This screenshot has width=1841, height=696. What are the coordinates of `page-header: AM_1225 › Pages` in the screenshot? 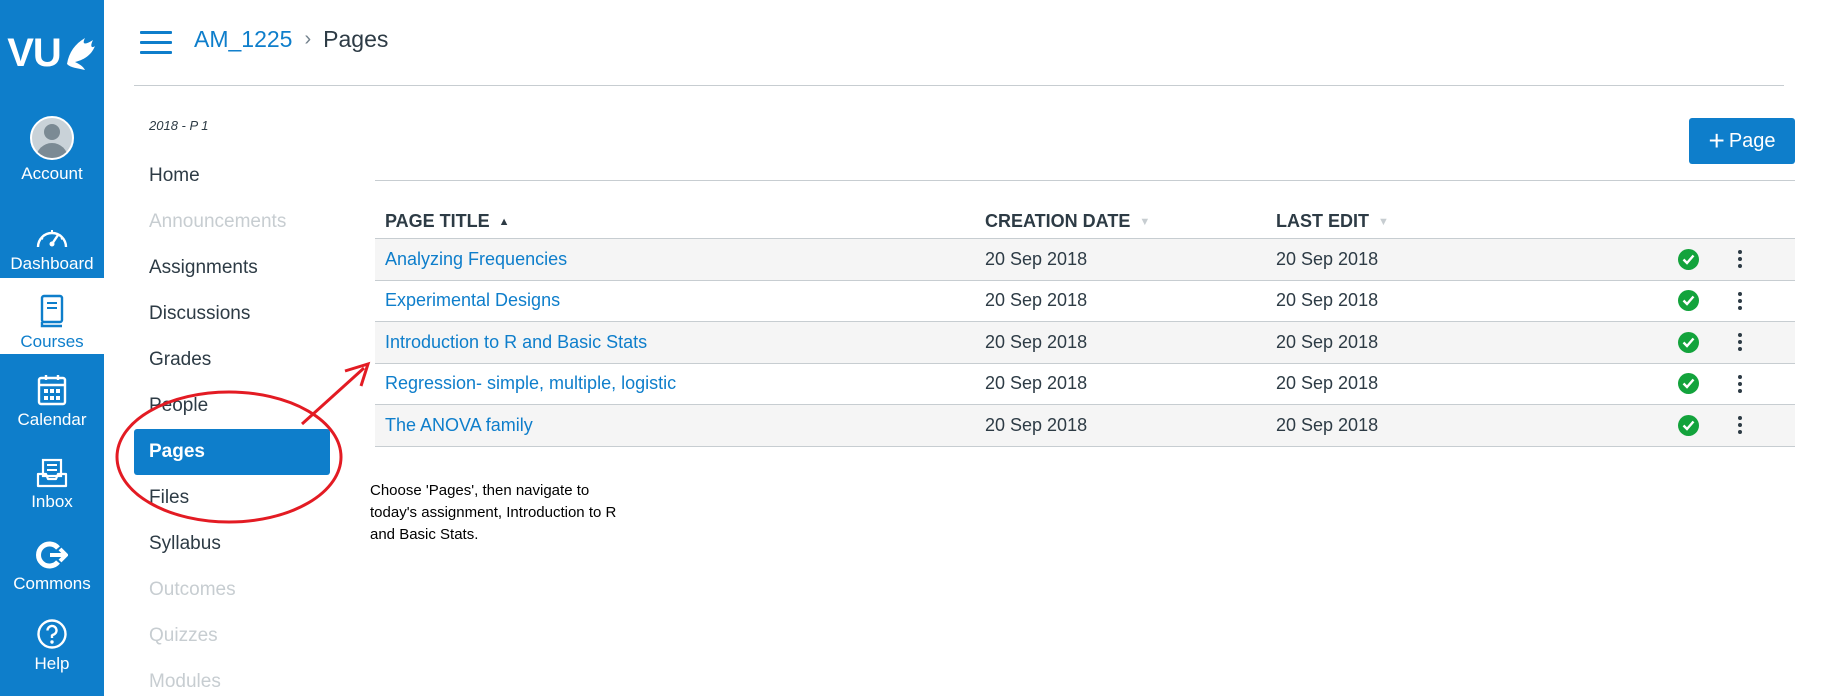 It's located at (959, 43).